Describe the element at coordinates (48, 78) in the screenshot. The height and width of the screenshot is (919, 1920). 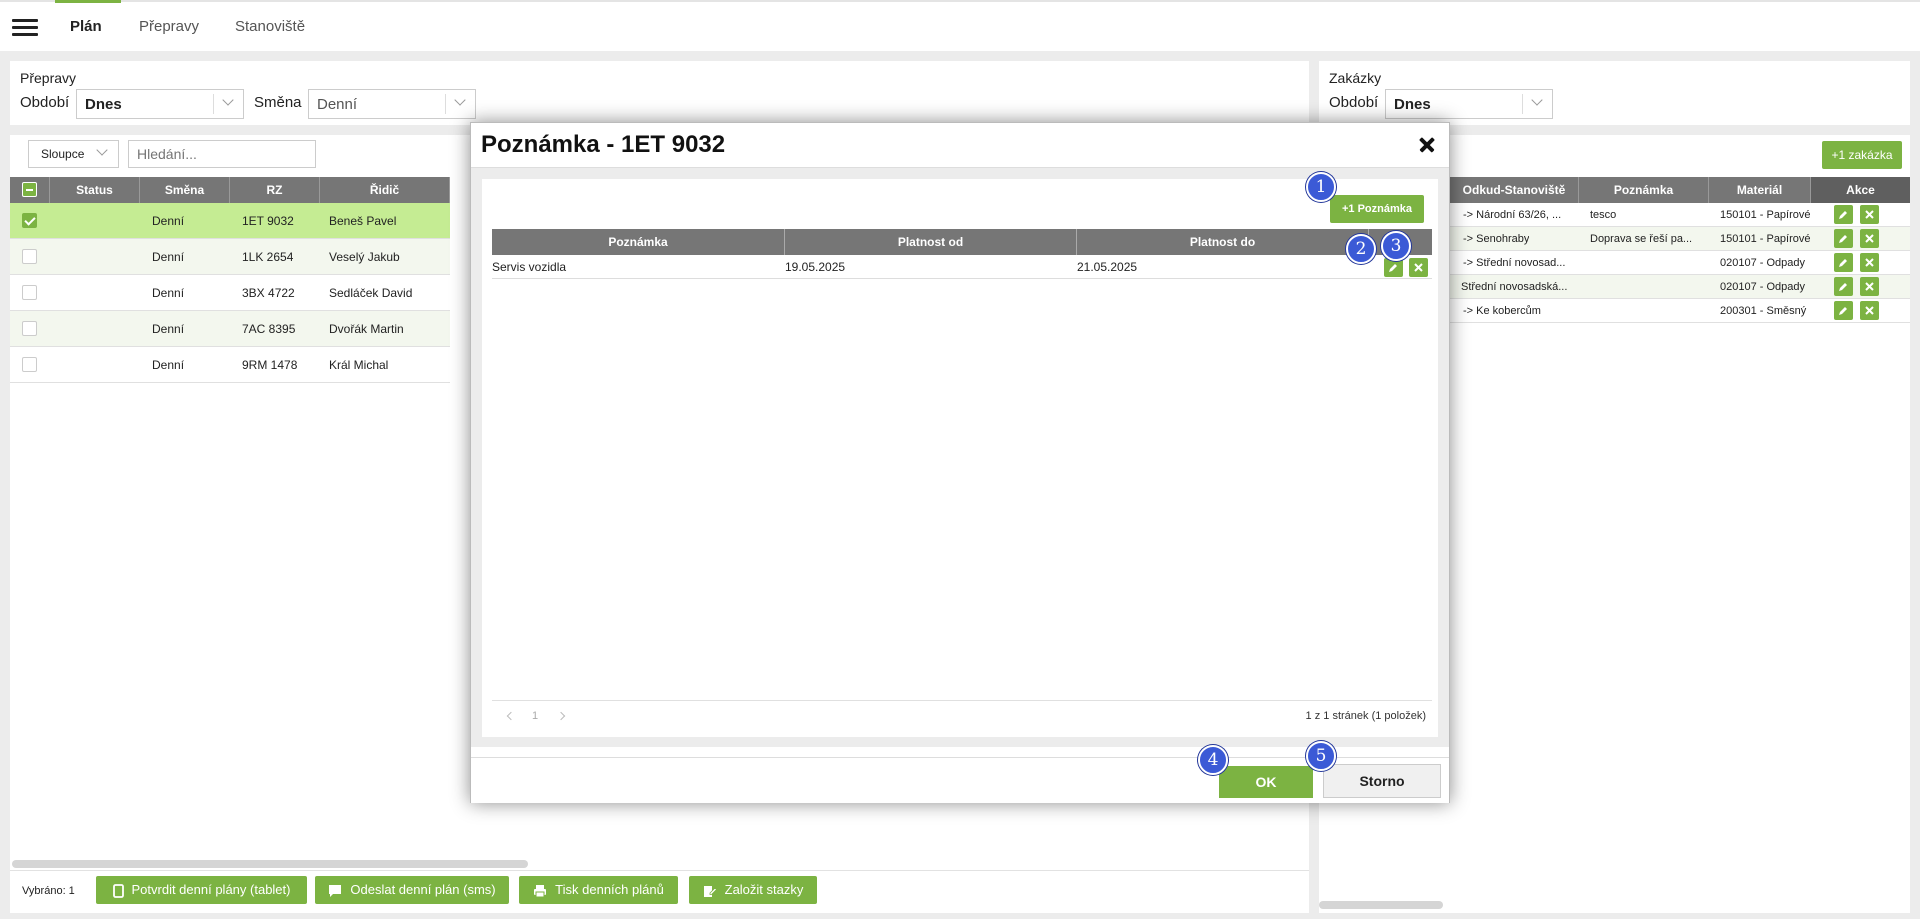
I see `panel-title: Přepravy` at that location.